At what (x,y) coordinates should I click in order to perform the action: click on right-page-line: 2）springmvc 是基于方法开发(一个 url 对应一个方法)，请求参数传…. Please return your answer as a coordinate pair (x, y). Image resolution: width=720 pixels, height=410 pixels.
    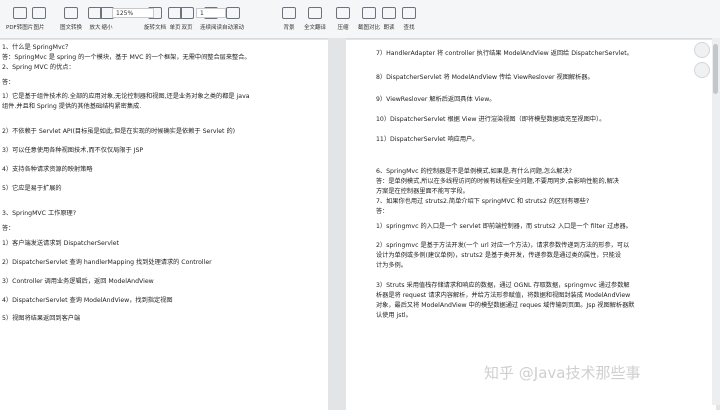
    Looking at the image, I should click on (503, 245).